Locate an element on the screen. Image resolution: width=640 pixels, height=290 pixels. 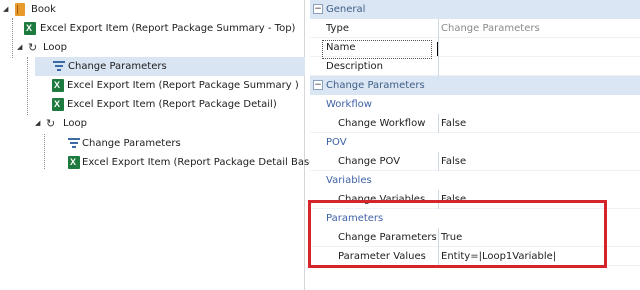
property-value: Change Parameters is located at coordinates (539, 28).